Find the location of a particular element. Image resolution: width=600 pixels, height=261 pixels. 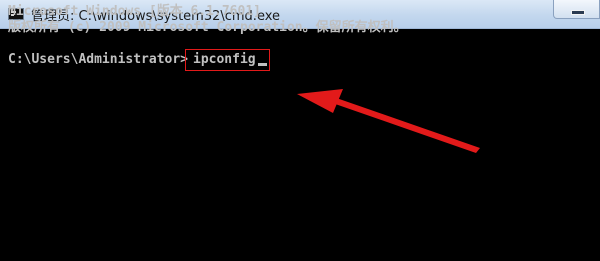

console-prompt: C:\Users\Administrator> is located at coordinates (98, 59).